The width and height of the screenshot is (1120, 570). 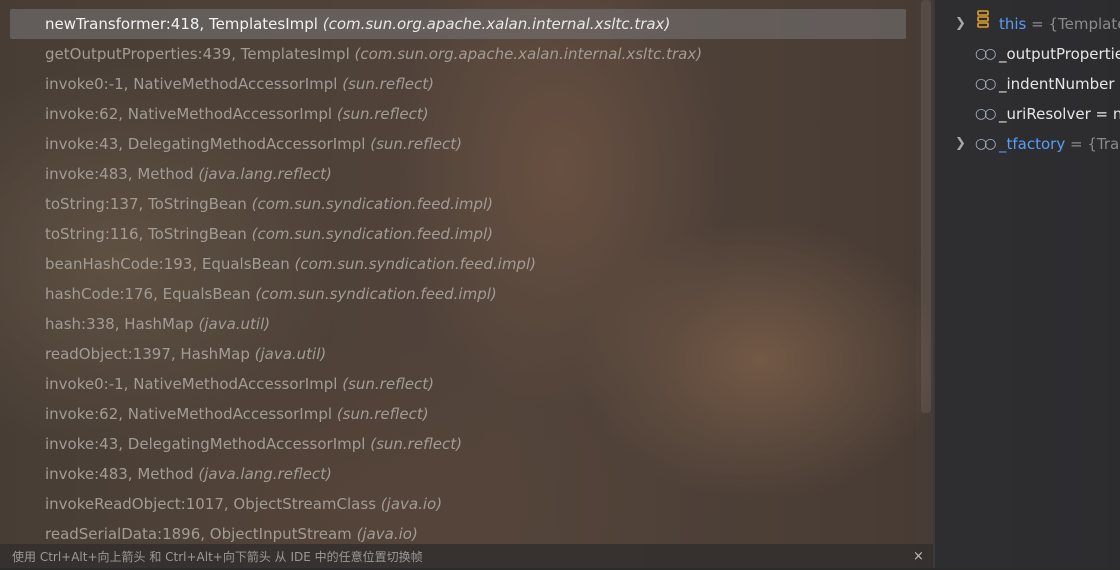 What do you see at coordinates (167, 264) in the screenshot?
I see `frame-method: beanHashCode:193, EqualsBean` at bounding box center [167, 264].